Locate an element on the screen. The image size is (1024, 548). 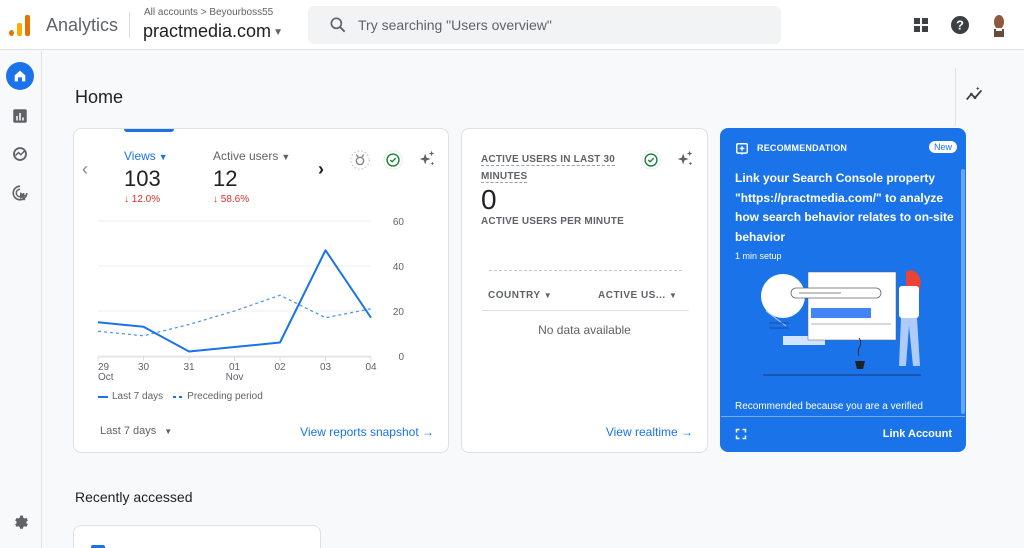
no-data-message: No data available is located at coordinates (584, 330).